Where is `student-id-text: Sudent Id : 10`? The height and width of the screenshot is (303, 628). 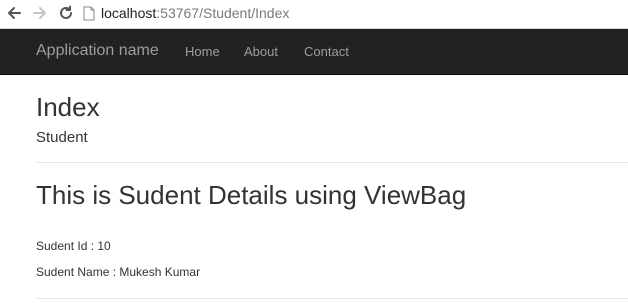 student-id-text: Sudent Id : 10 is located at coordinates (73, 246).